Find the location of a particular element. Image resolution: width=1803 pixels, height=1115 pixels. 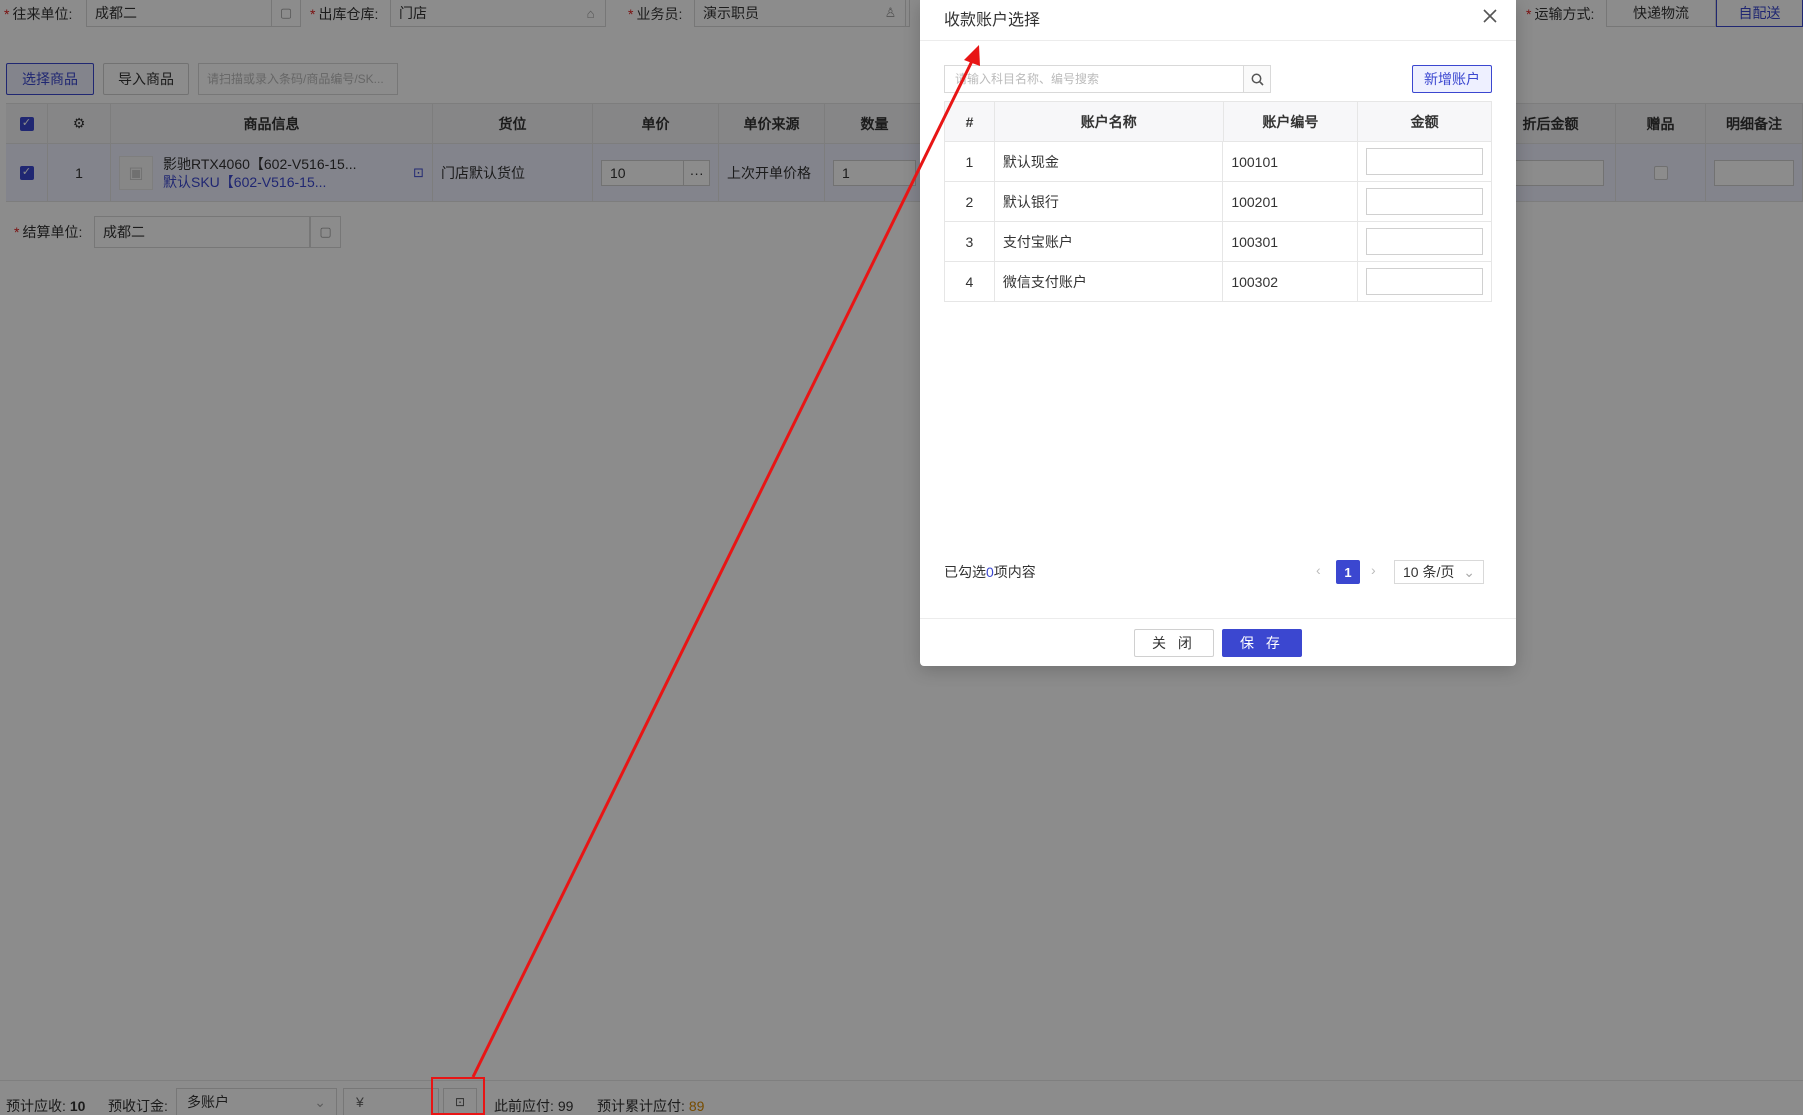

account-code: 100301 is located at coordinates (1290, 241).